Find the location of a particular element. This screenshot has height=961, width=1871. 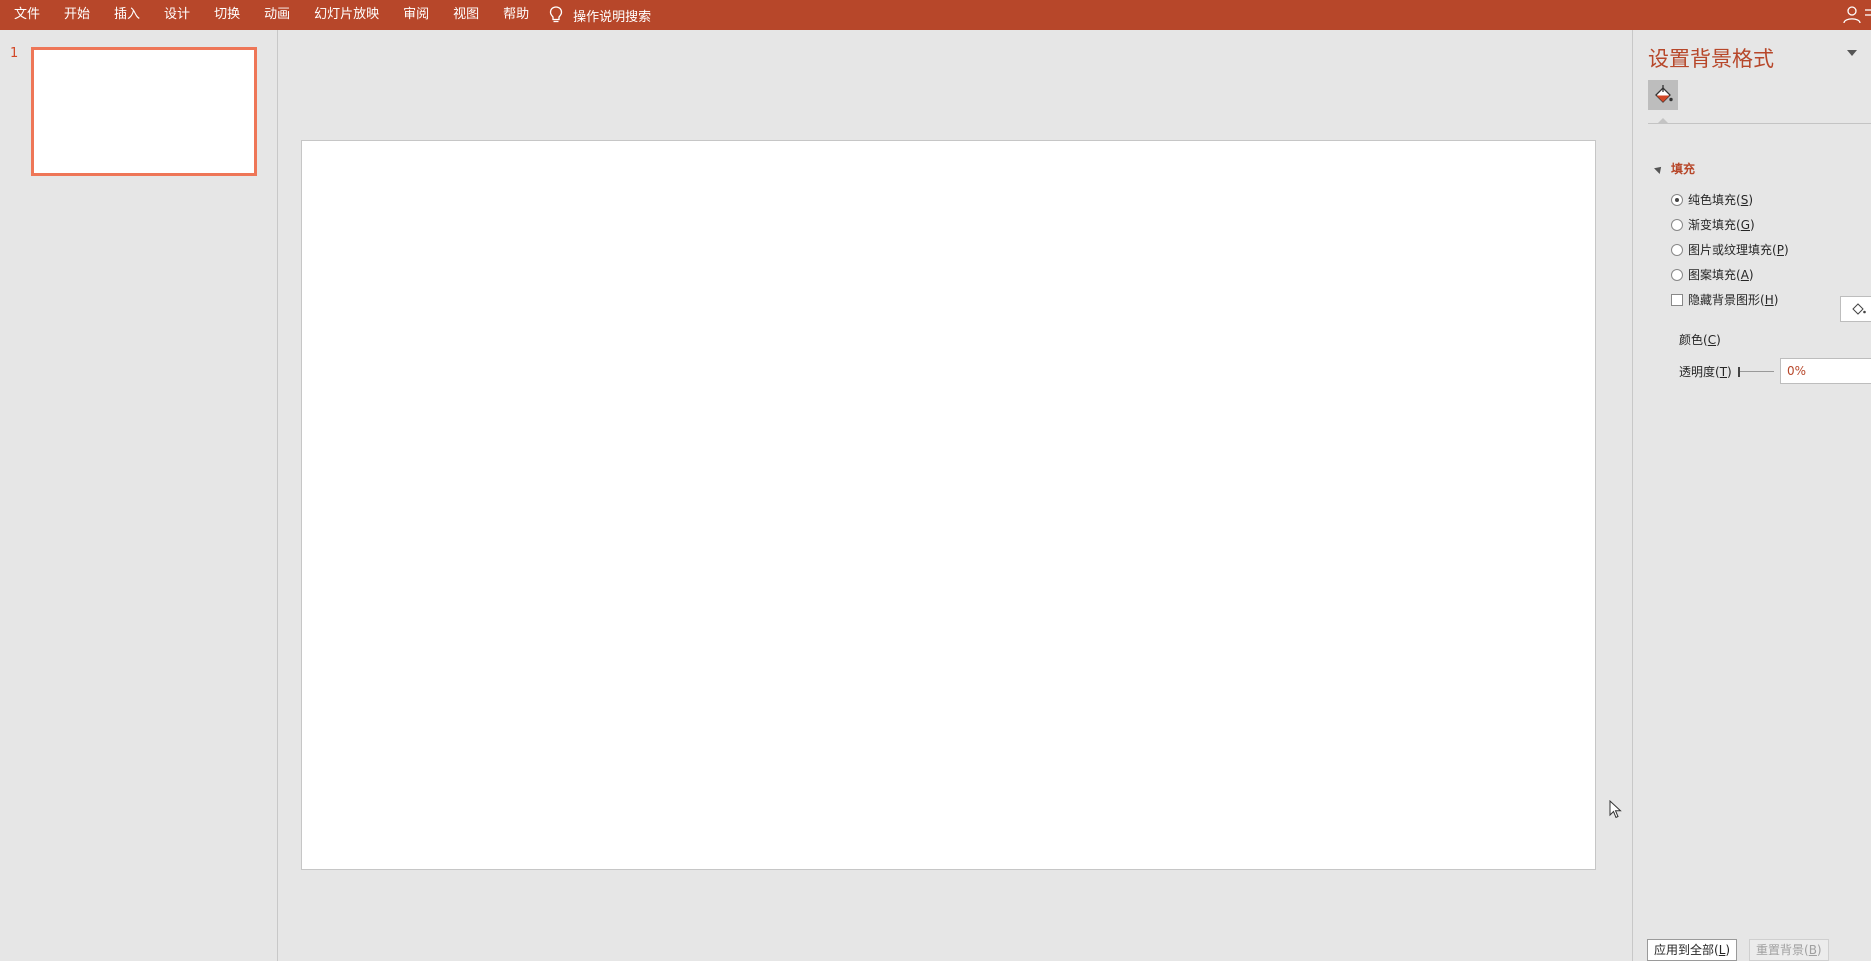

gradient-fill-option: 渐变填充(G) is located at coordinates (1713, 224).